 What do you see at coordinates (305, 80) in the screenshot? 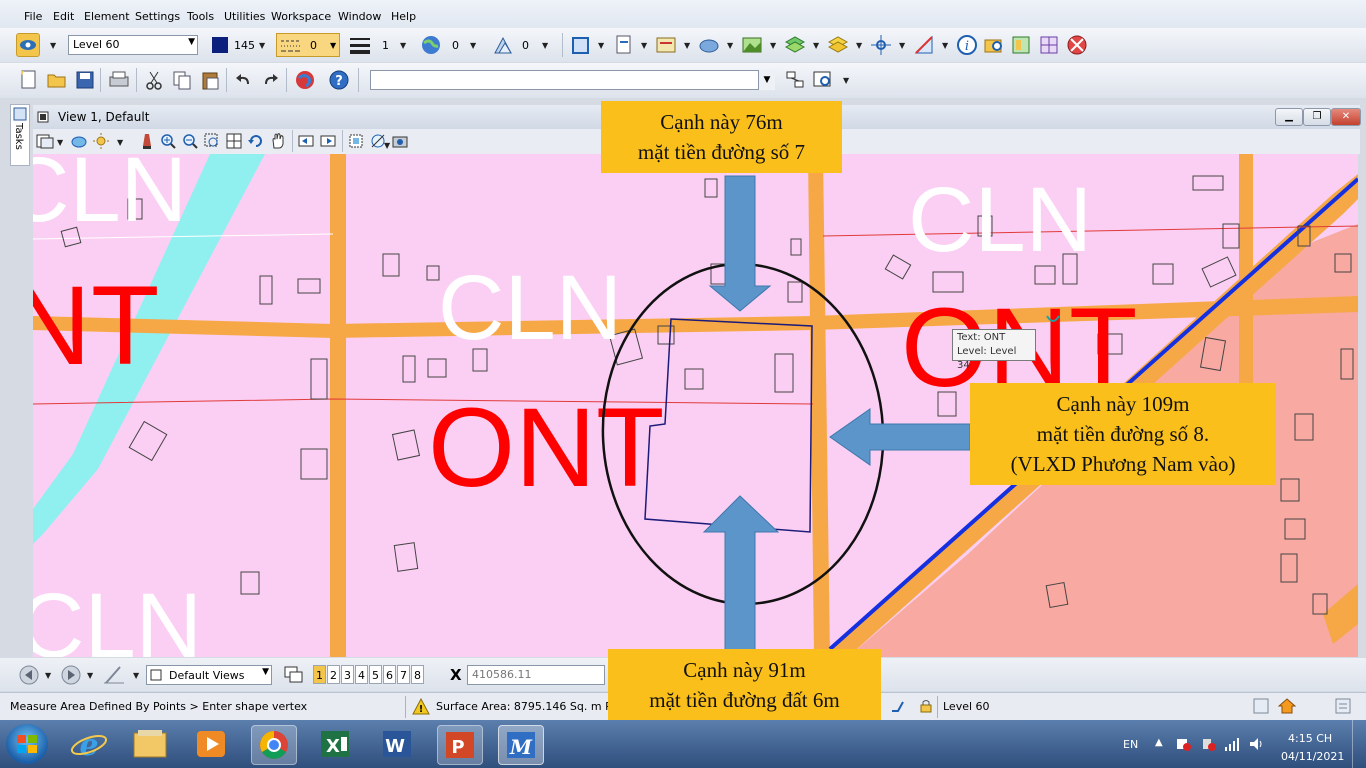
I see `globe-publish-icon` at bounding box center [305, 80].